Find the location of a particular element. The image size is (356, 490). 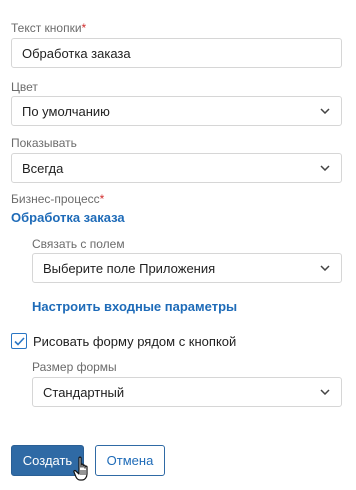

bind-field-select: Выберите поле Приложения is located at coordinates (187, 268).